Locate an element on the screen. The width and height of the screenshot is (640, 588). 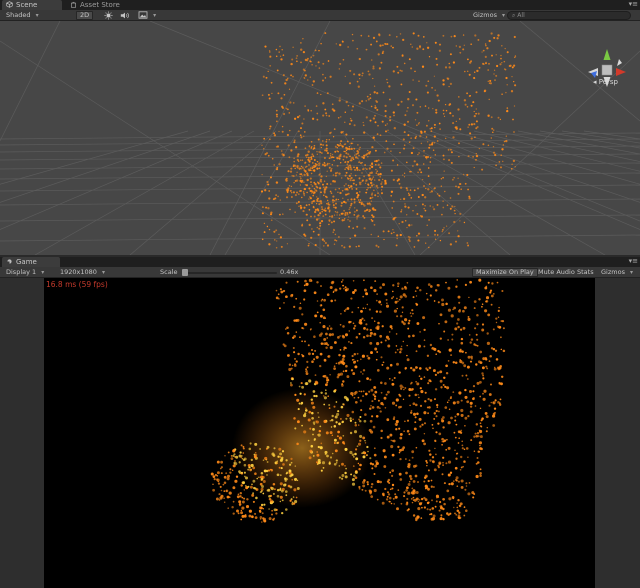
panel-menu-icon: ▾≡ is located at coordinates (633, 4).